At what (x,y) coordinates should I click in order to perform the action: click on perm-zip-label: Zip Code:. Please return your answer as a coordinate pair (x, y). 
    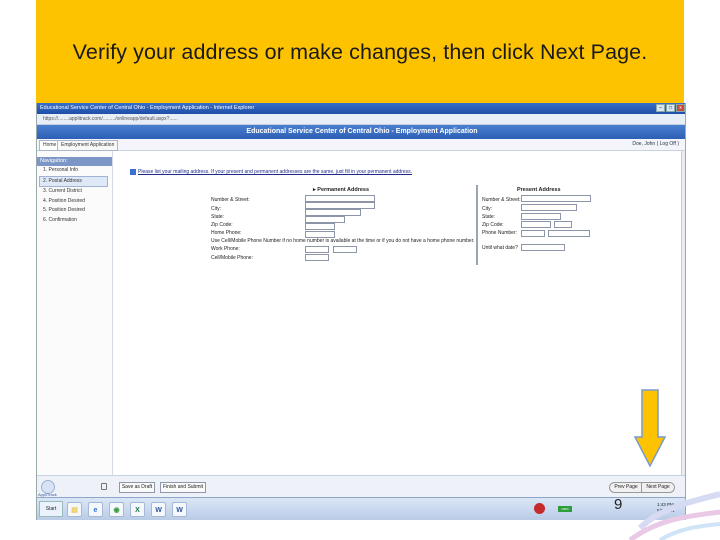
    Looking at the image, I should click on (222, 225).